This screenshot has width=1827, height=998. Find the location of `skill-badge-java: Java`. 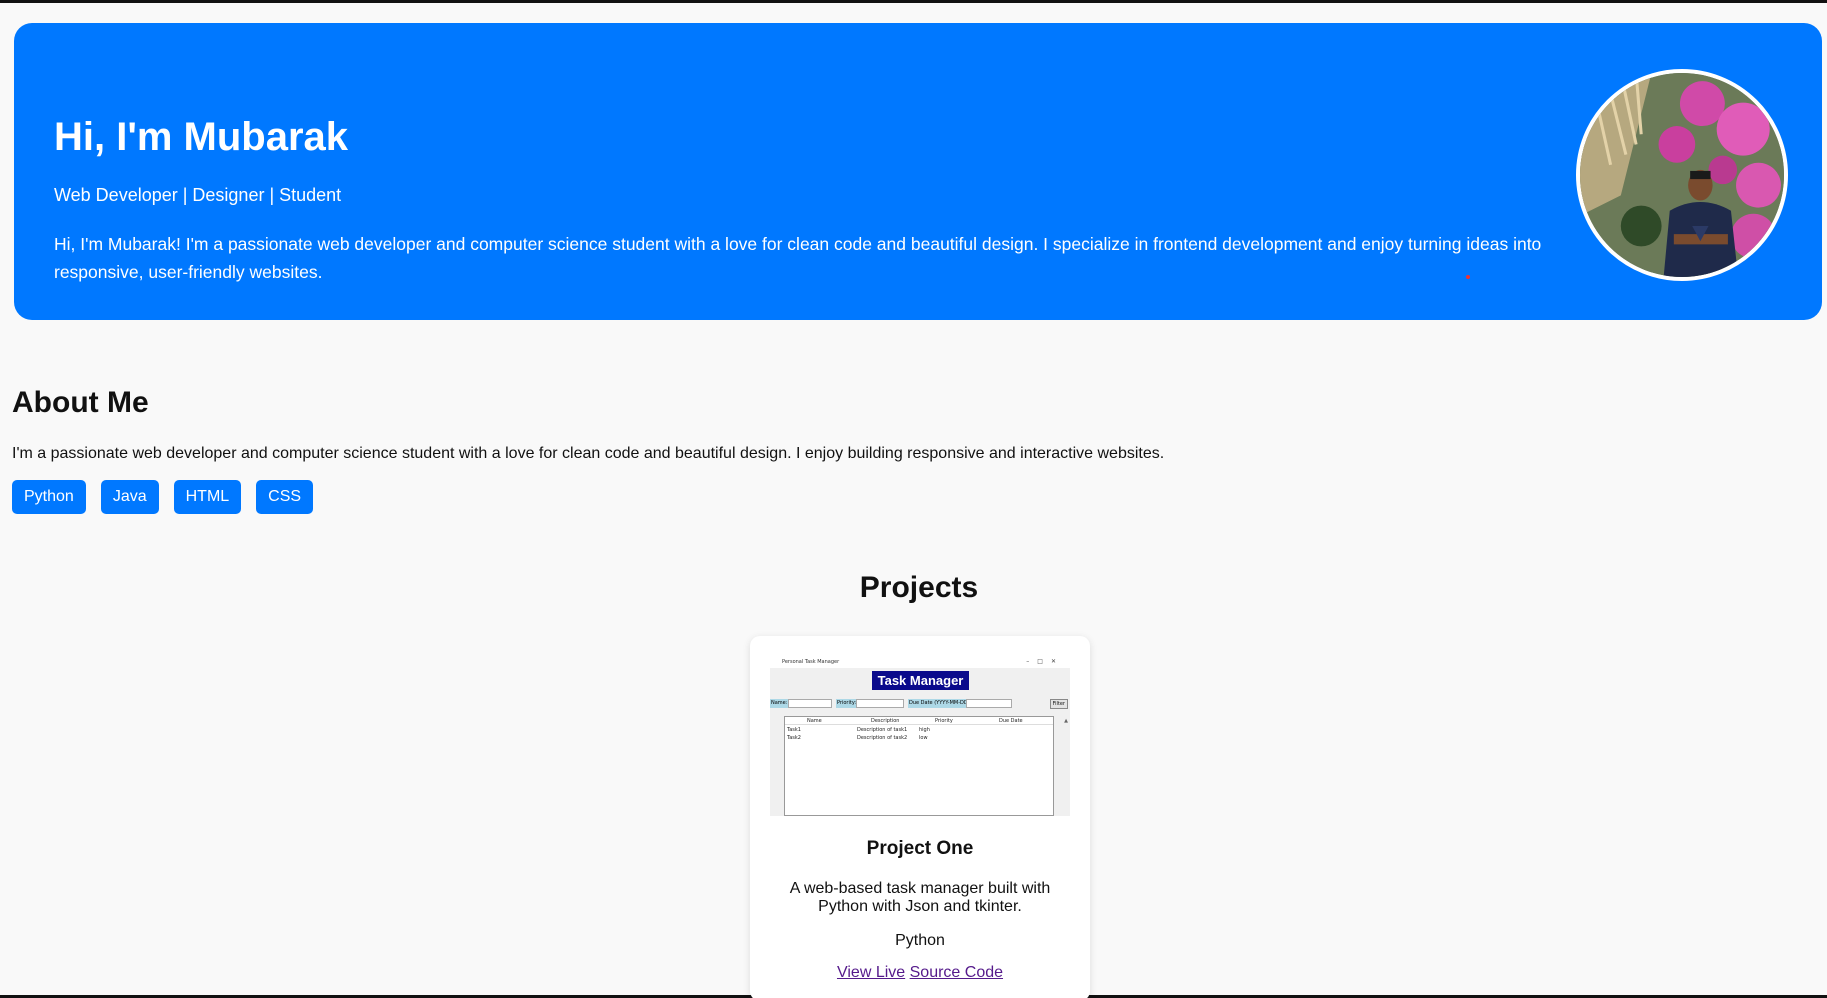

skill-badge-java: Java is located at coordinates (129, 497).